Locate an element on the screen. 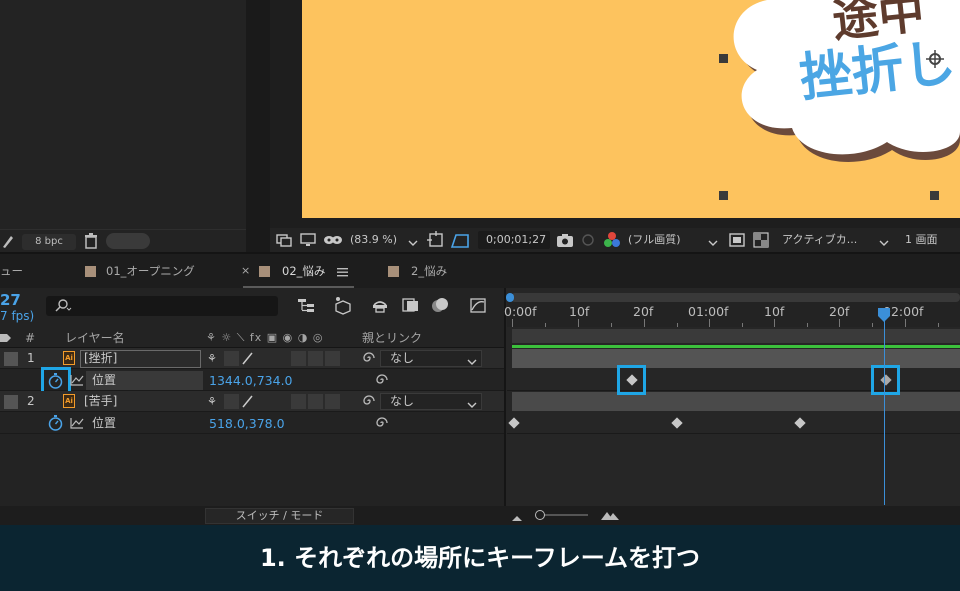 The image size is (960, 591). current-time-display: 27 is located at coordinates (10, 300).